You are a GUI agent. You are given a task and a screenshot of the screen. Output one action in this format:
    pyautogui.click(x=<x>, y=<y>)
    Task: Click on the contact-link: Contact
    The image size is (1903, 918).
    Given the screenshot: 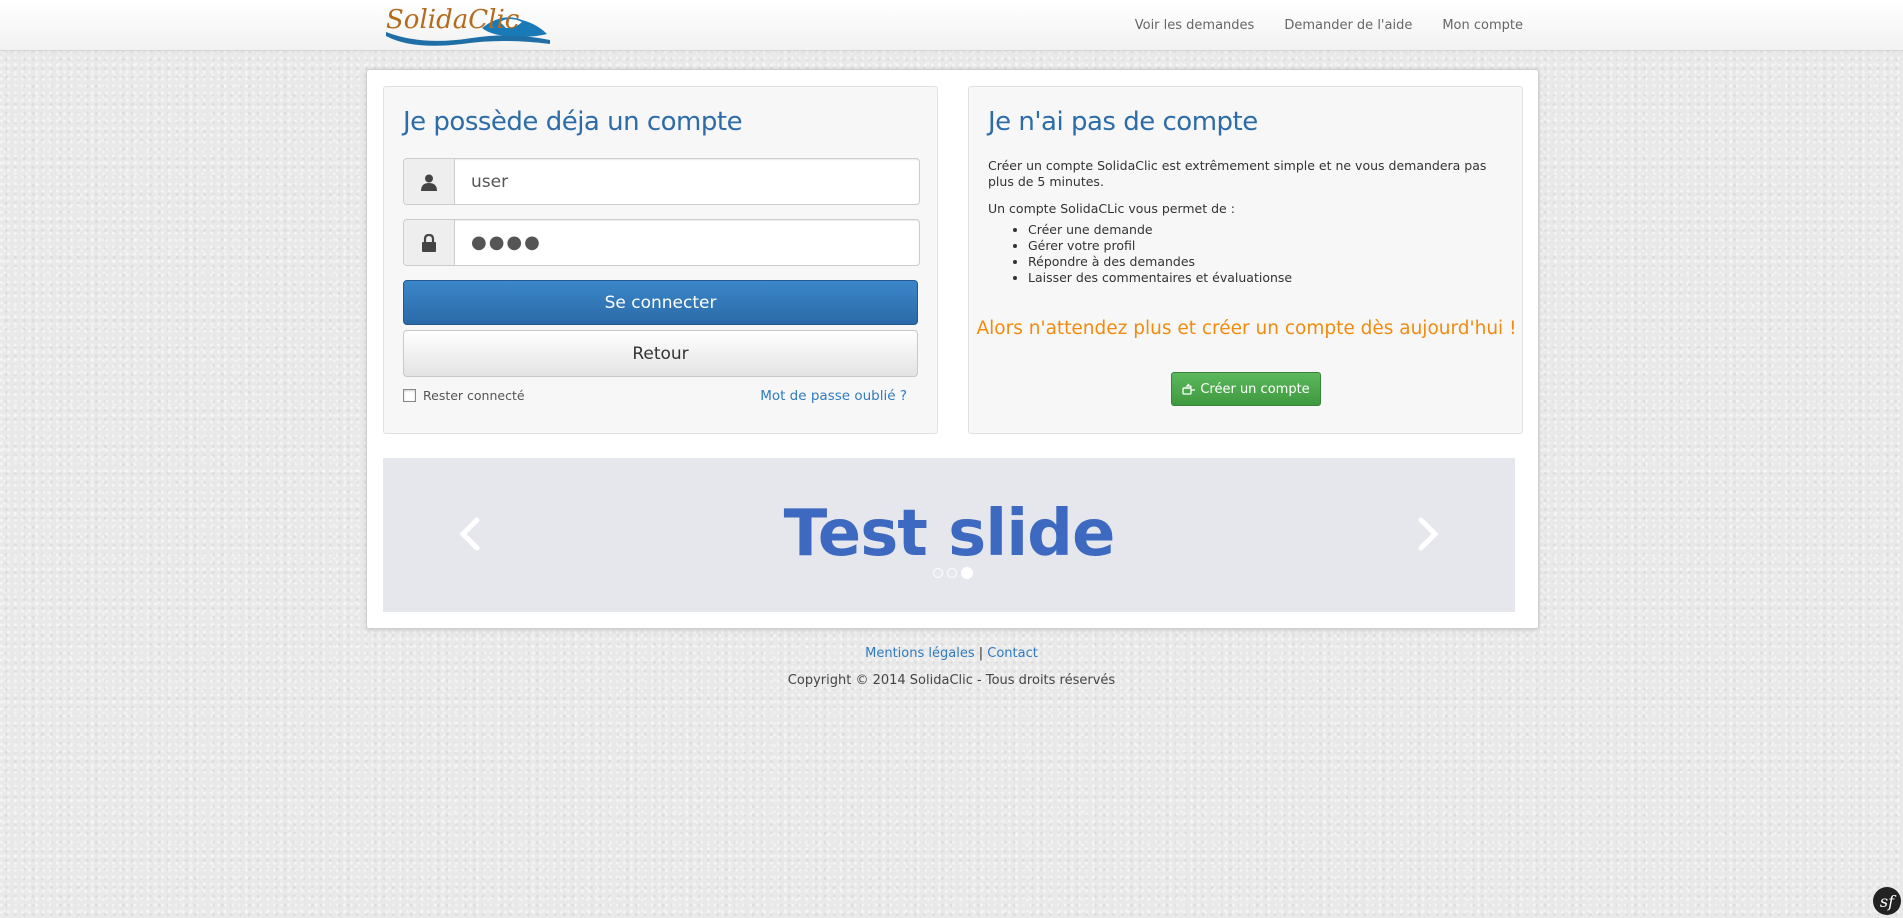 What is the action you would take?
    pyautogui.click(x=1012, y=653)
    